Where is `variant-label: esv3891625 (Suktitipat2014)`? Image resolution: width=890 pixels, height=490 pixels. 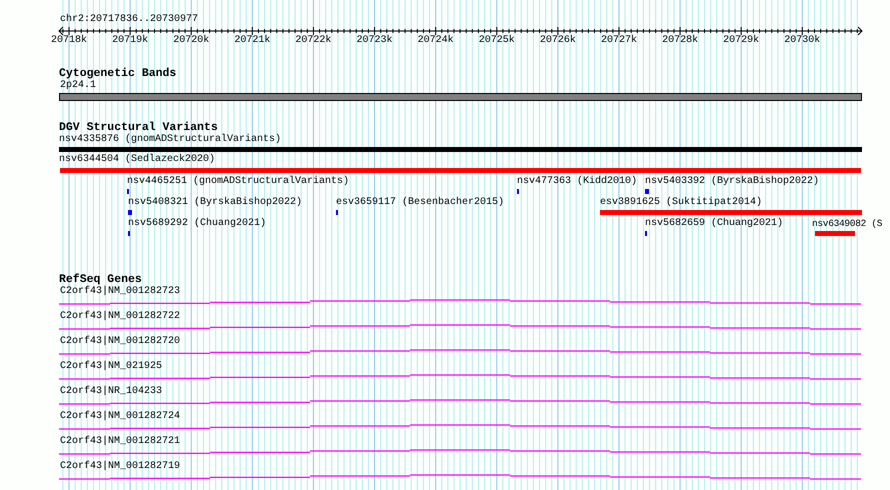
variant-label: esv3891625 (Suktitipat2014) is located at coordinates (681, 203).